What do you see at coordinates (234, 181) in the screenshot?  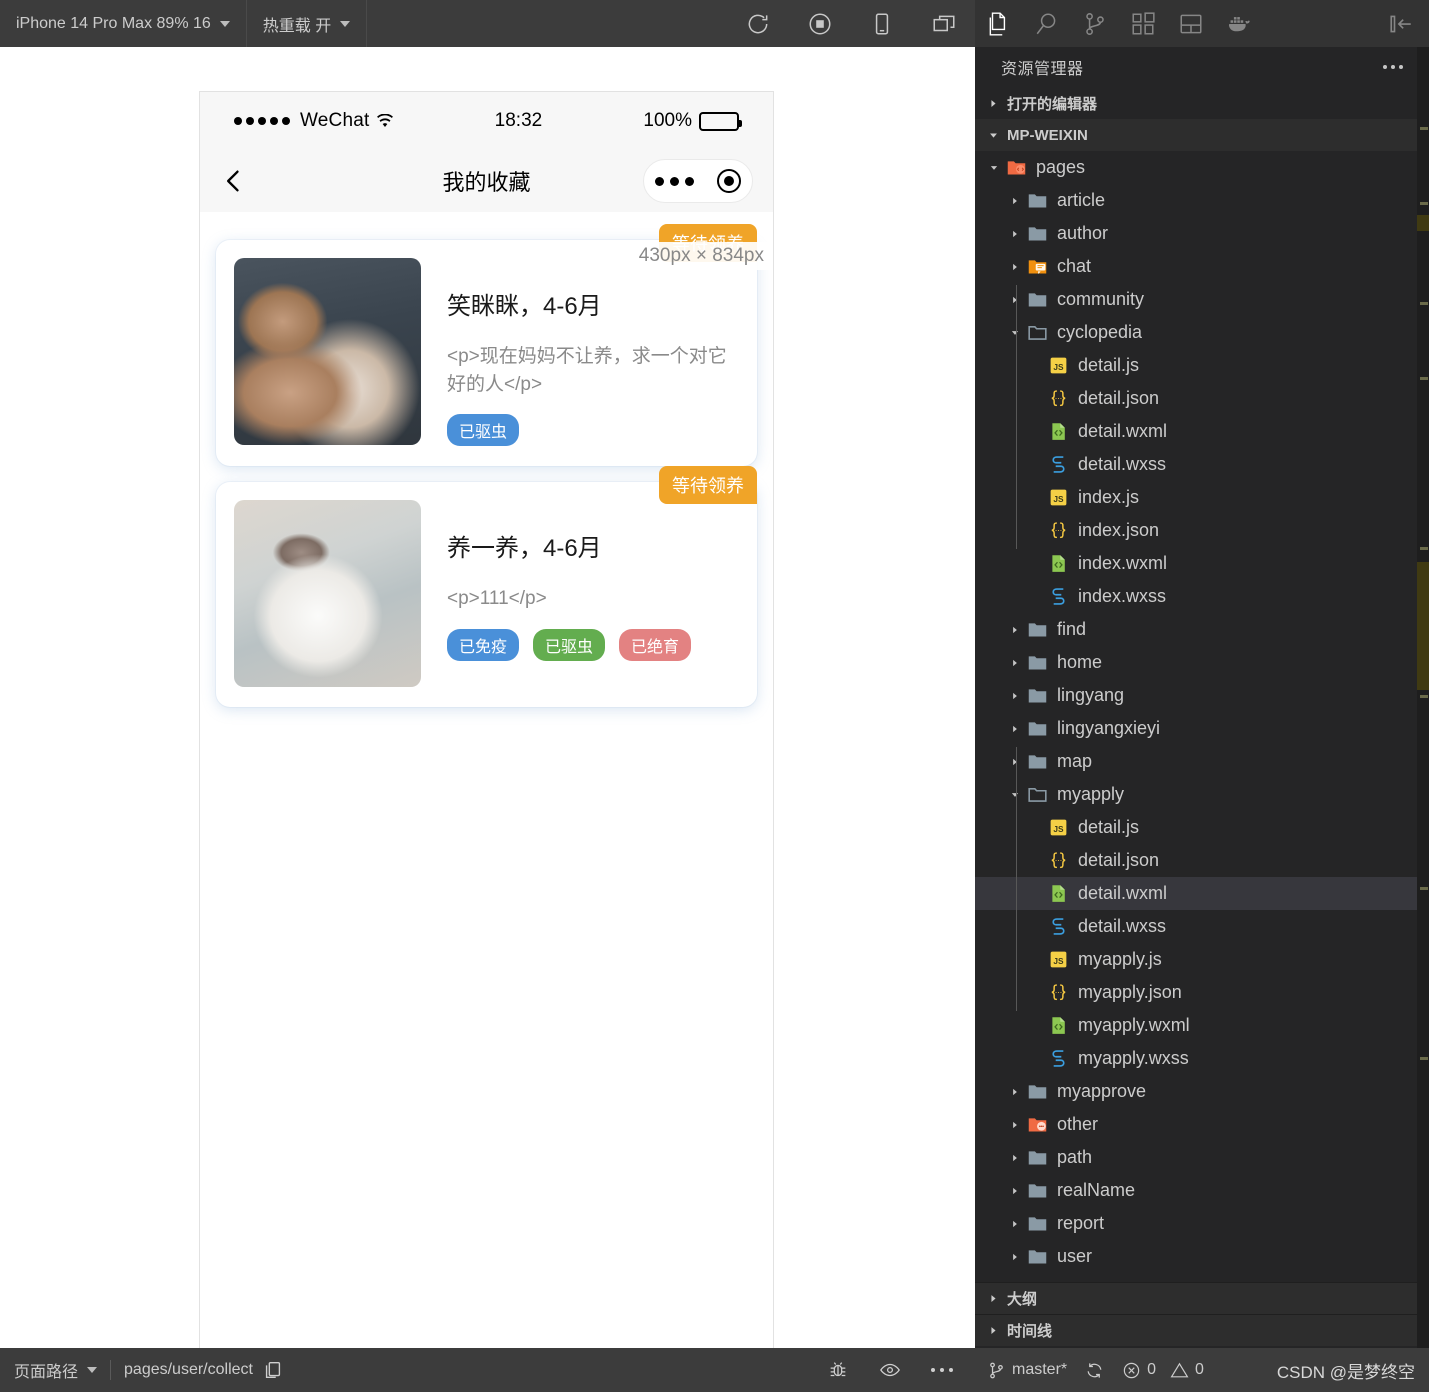 I see `chevron-left-icon` at bounding box center [234, 181].